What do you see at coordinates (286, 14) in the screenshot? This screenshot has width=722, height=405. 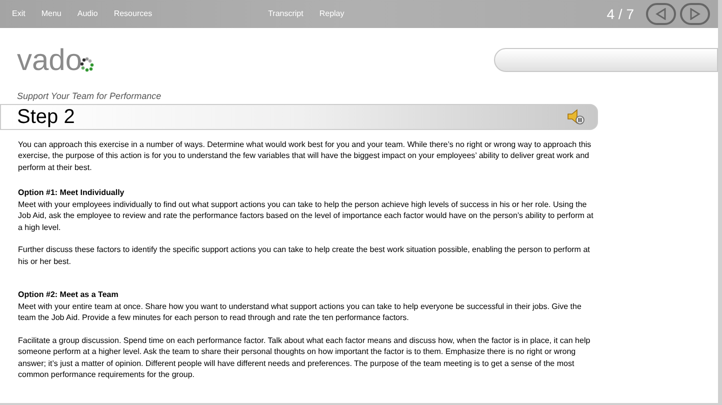 I see `menu-item: Transcript` at bounding box center [286, 14].